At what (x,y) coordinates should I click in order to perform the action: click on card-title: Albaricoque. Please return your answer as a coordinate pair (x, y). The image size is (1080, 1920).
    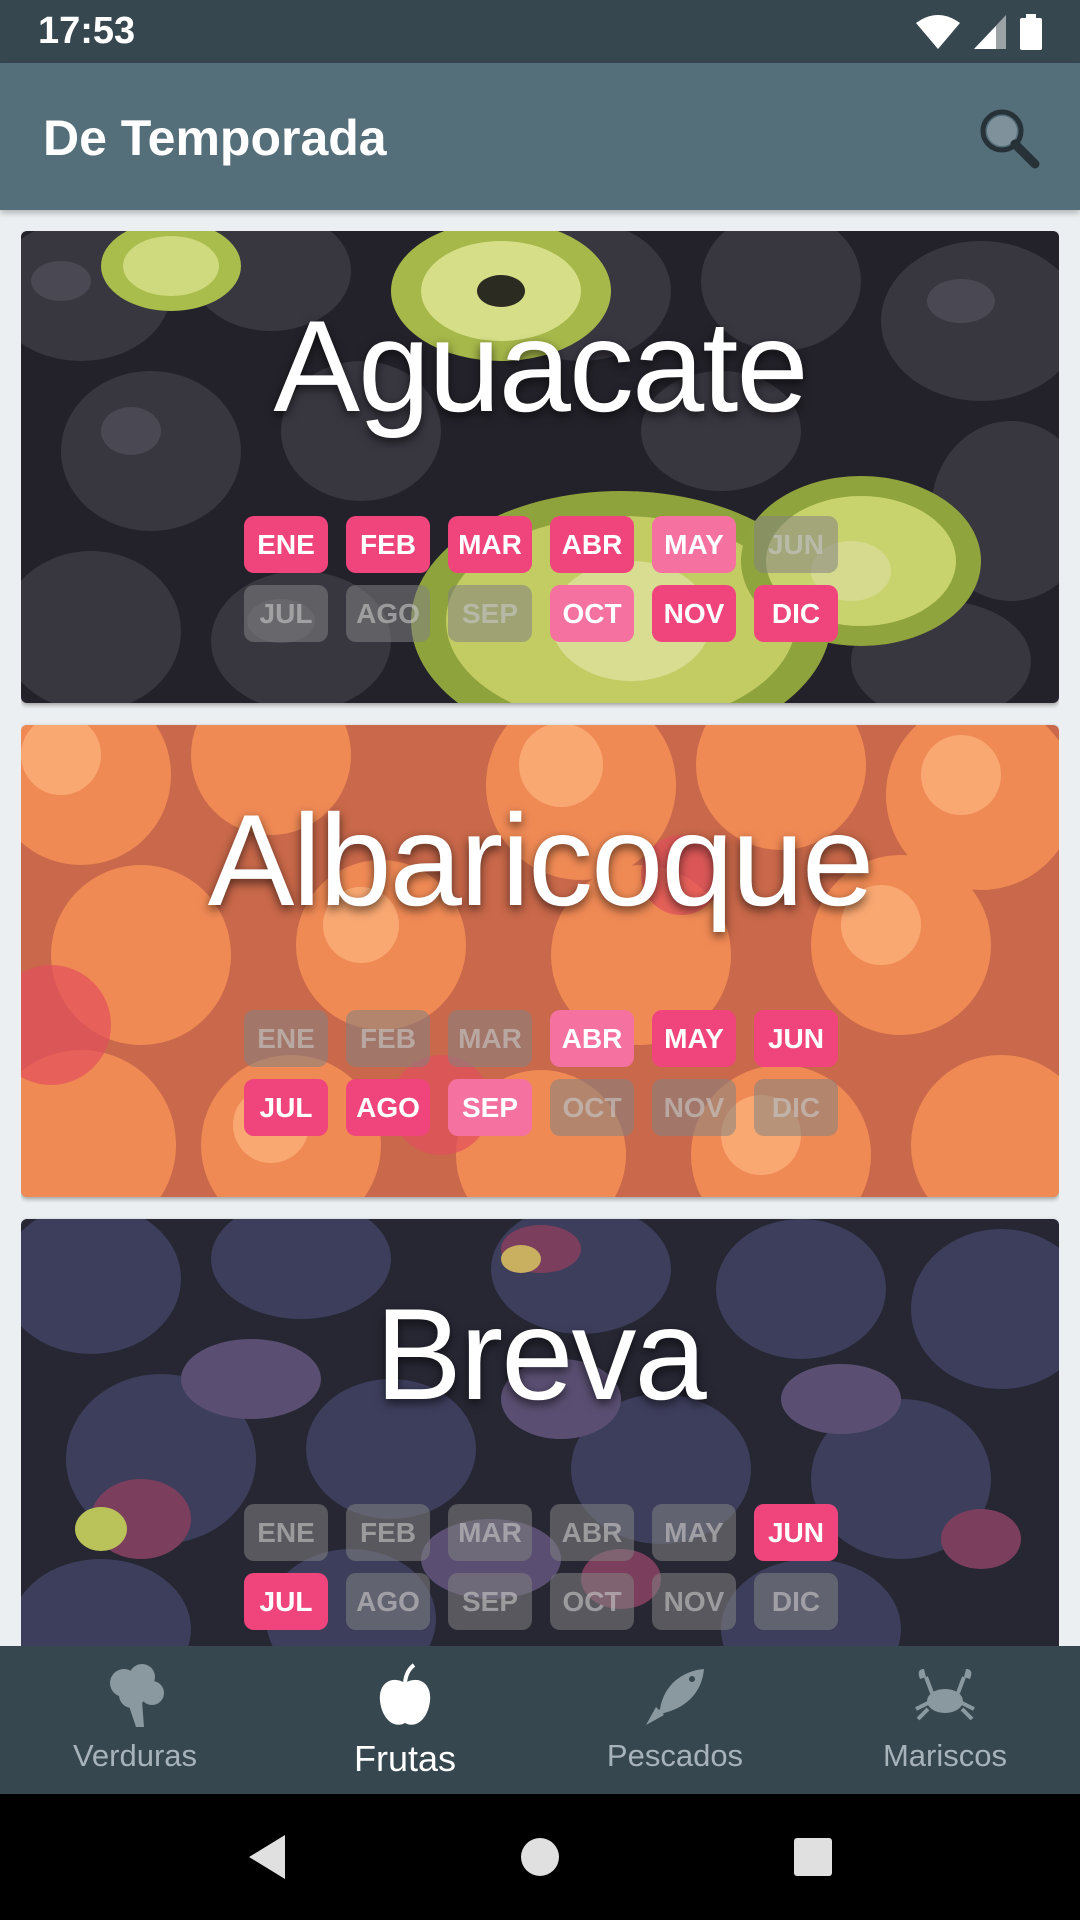
    Looking at the image, I should click on (541, 860).